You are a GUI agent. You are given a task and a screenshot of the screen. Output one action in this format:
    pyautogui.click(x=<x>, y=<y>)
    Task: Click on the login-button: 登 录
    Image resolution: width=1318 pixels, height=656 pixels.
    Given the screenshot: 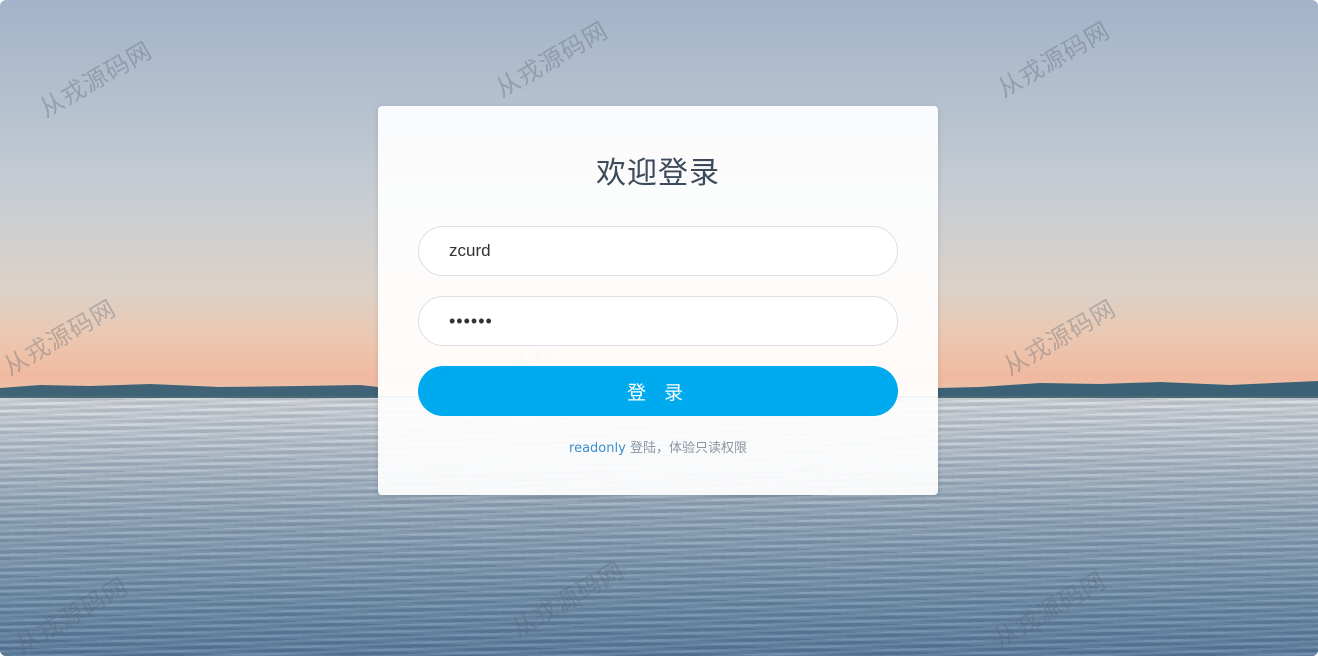 What is the action you would take?
    pyautogui.click(x=658, y=391)
    